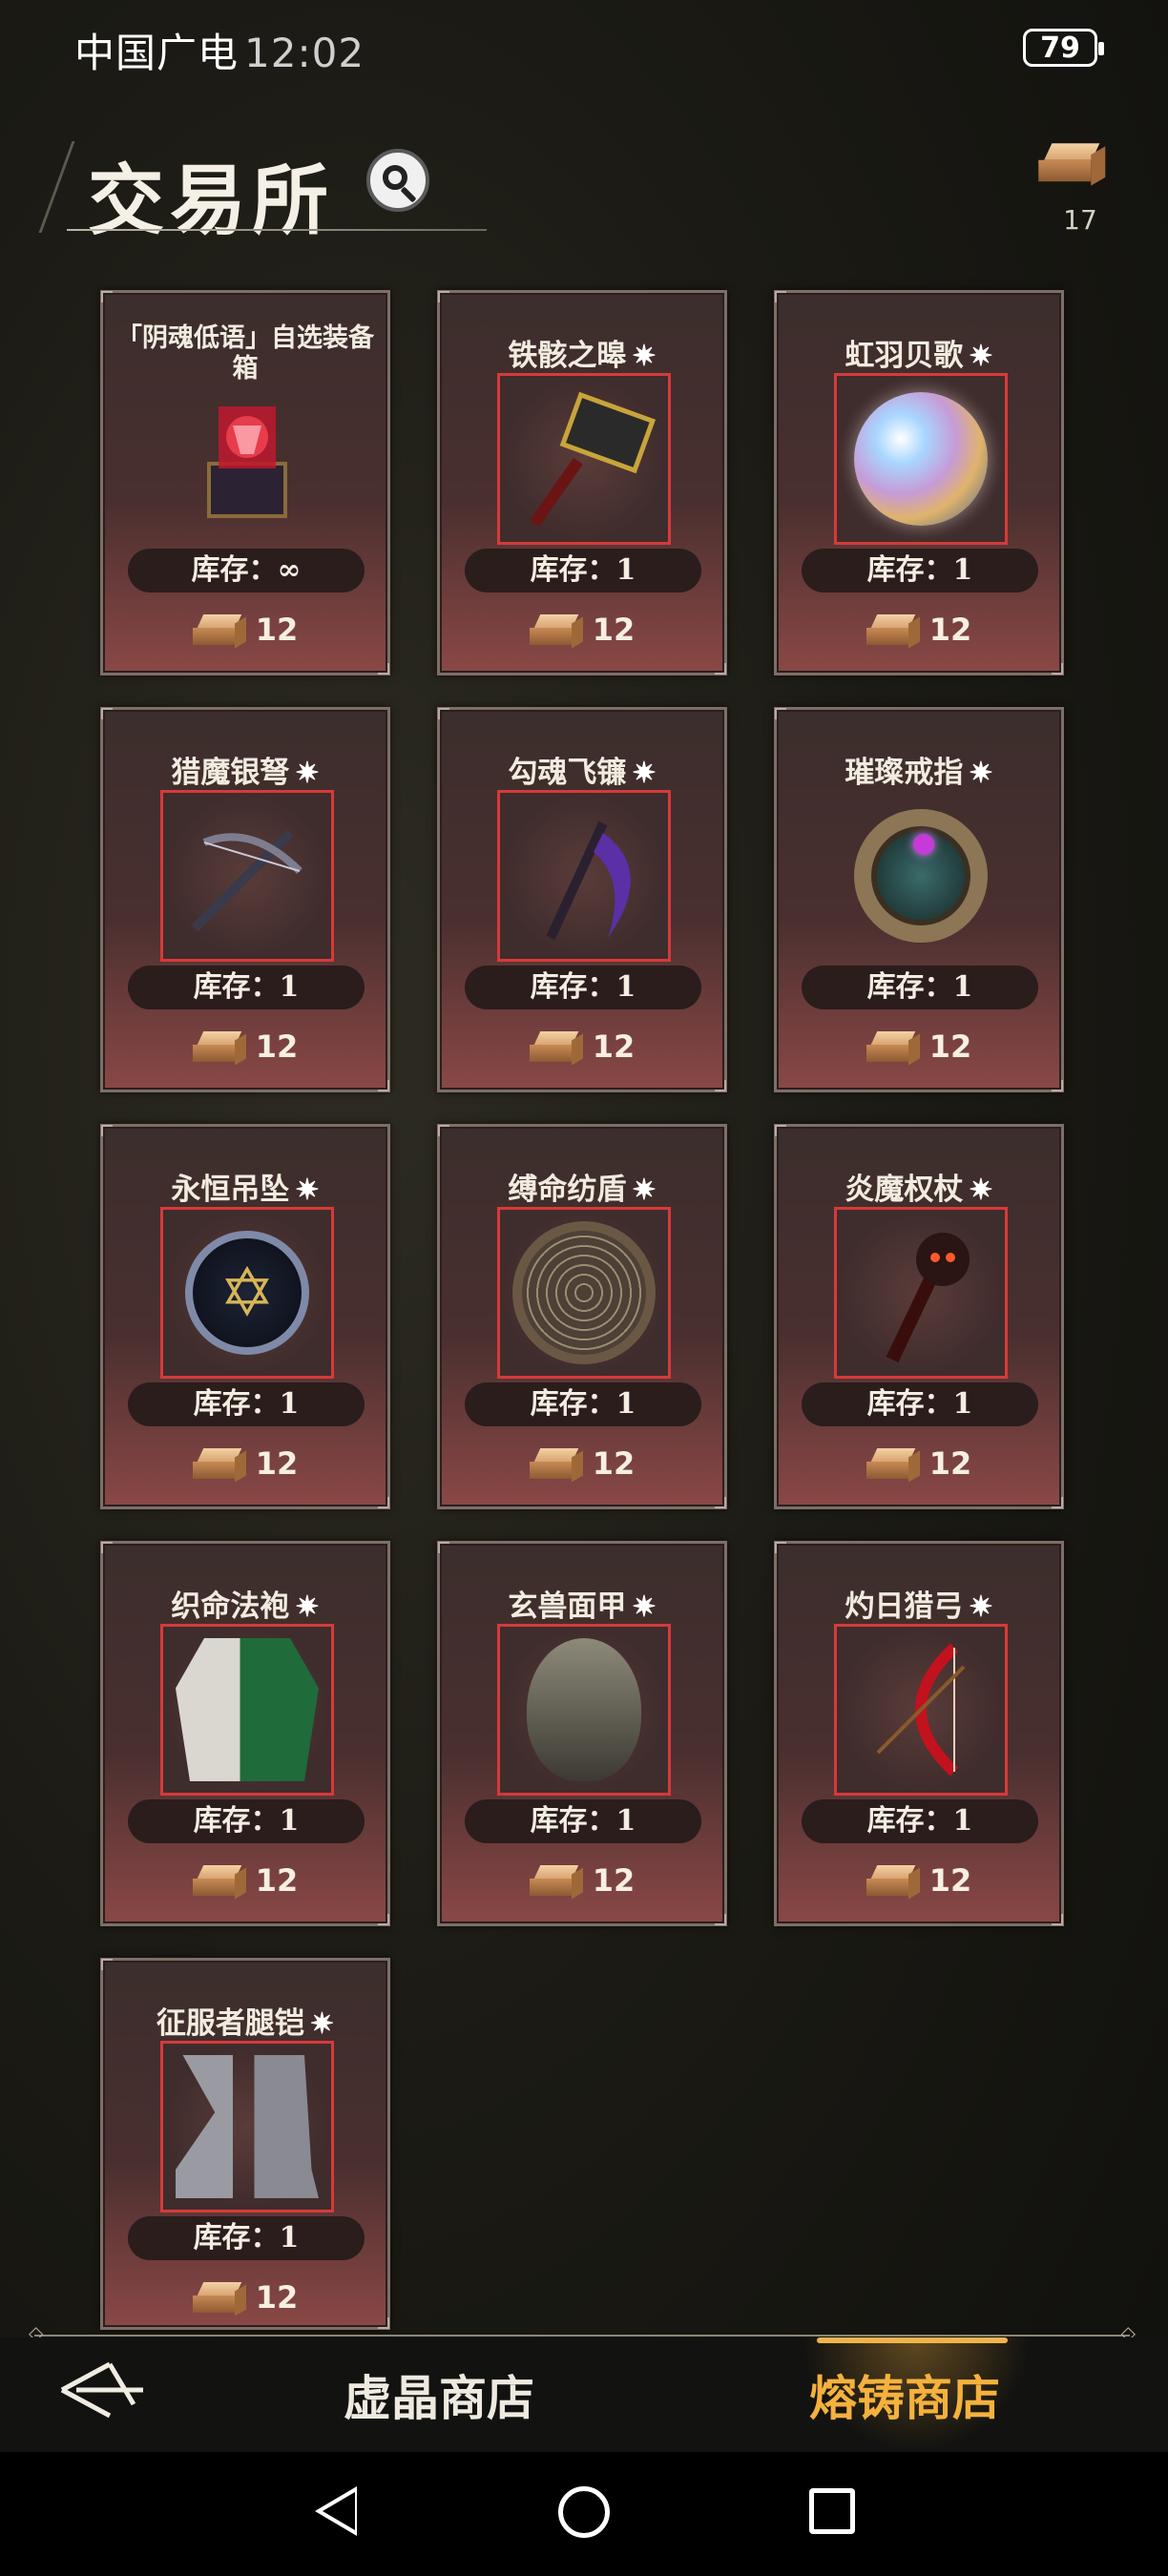  What do you see at coordinates (211, 200) in the screenshot?
I see `page-title: 交易所` at bounding box center [211, 200].